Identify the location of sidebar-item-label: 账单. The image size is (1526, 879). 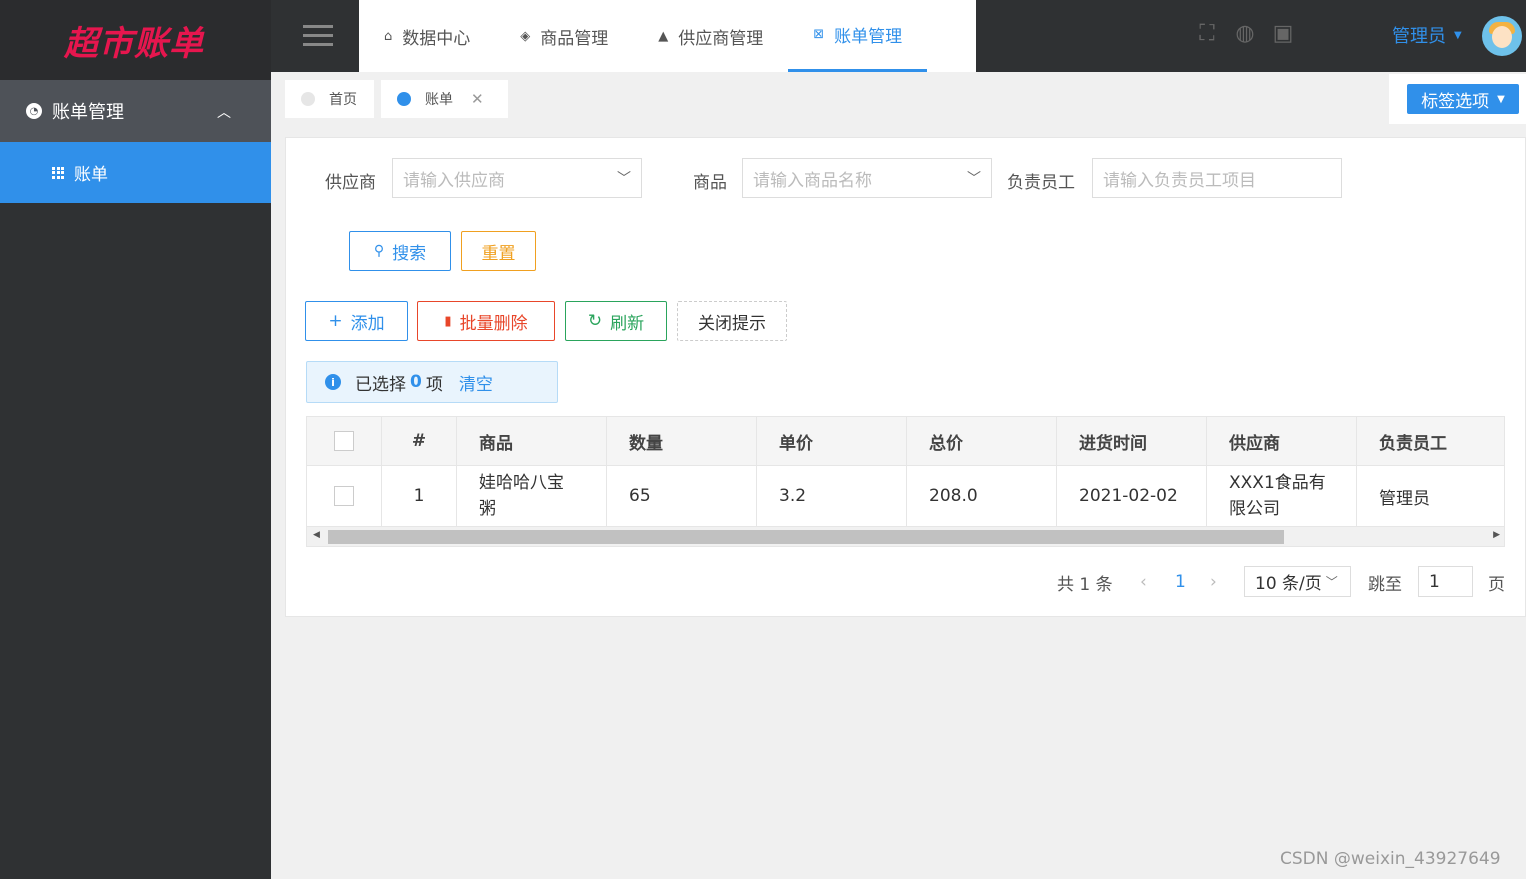
(91, 175).